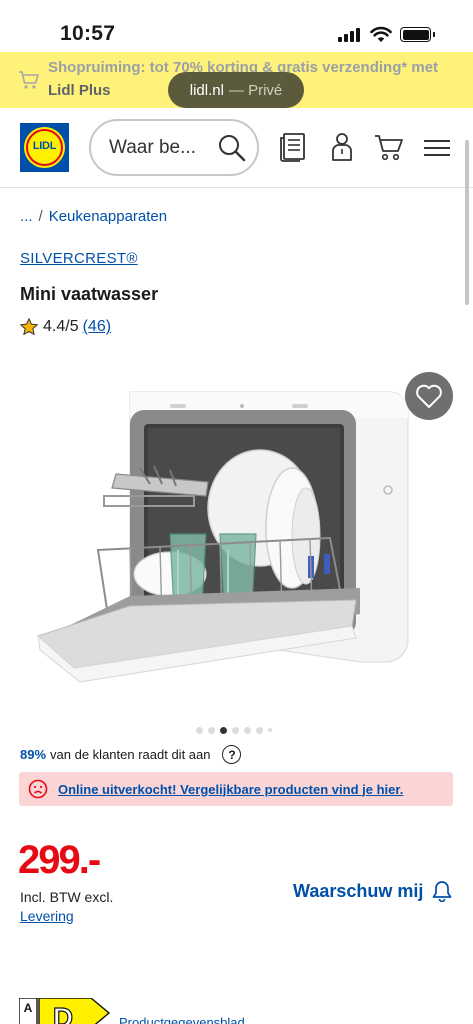  I want to click on energy-scale-top: A, so click(28, 1008).